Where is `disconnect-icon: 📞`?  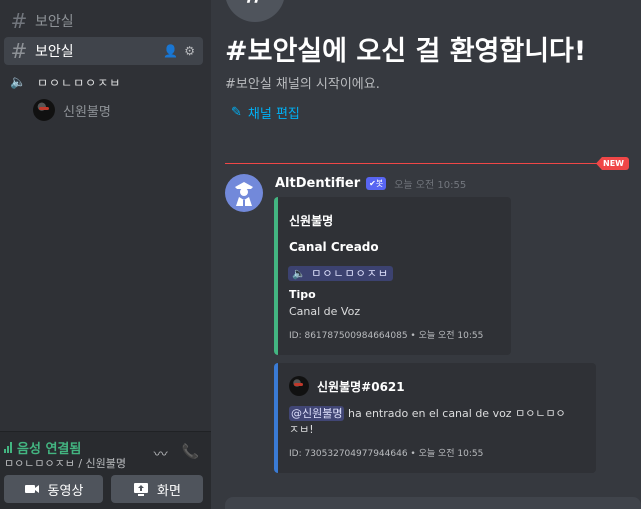 disconnect-icon: 📞 is located at coordinates (190, 454).